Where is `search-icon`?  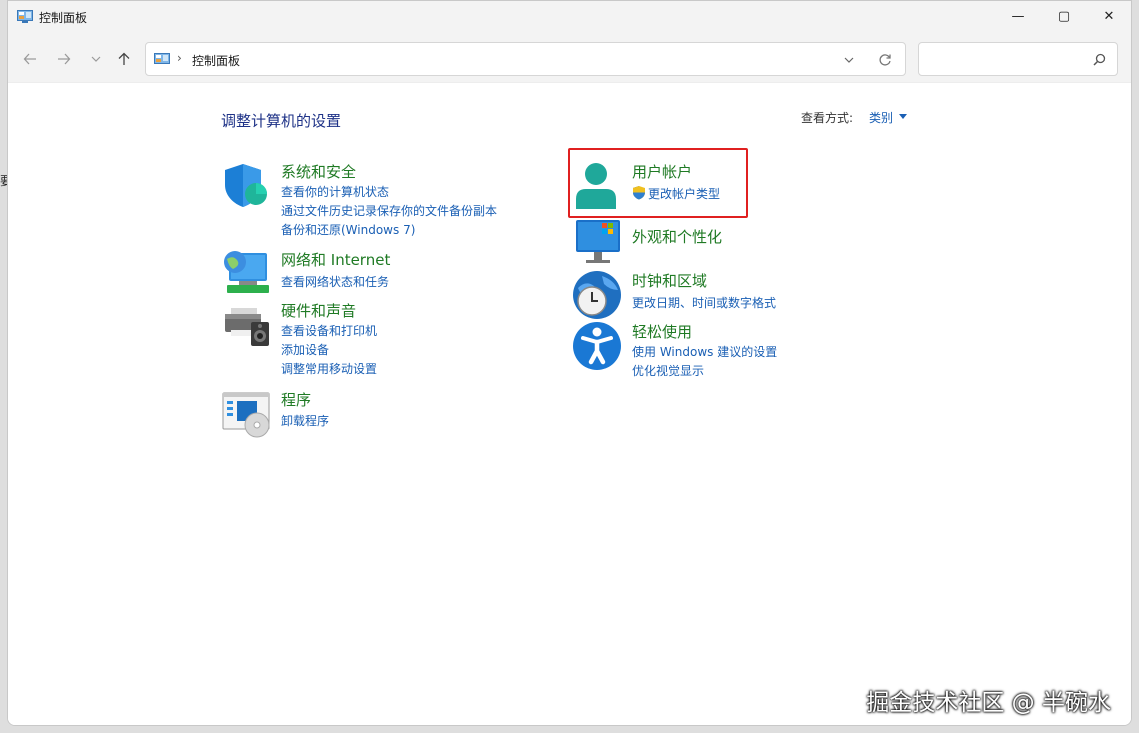
search-icon is located at coordinates (1099, 59).